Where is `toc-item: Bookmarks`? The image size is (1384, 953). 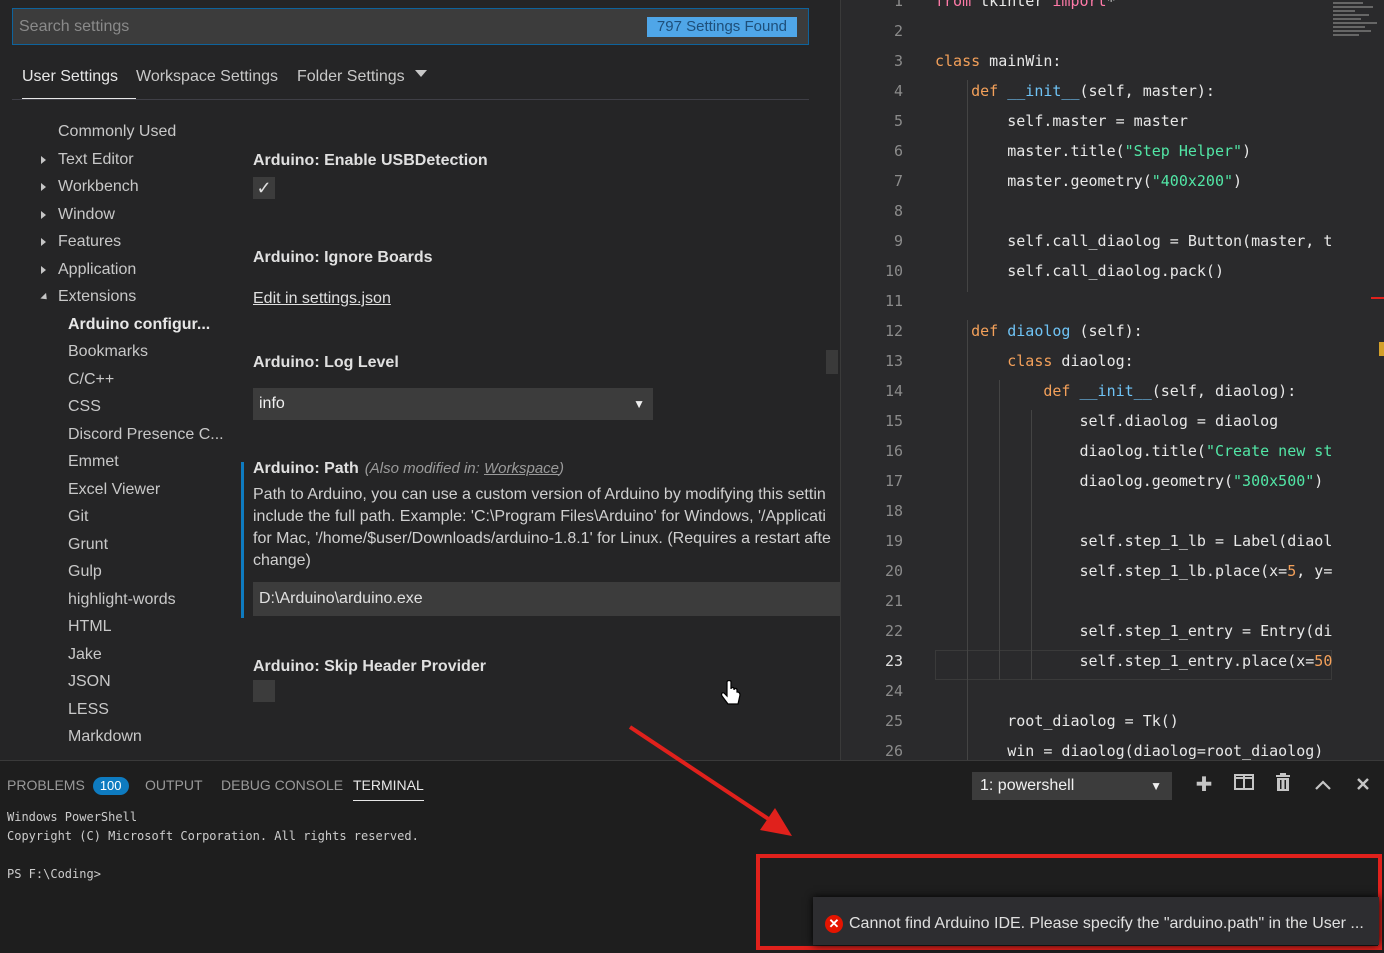 toc-item: Bookmarks is located at coordinates (126, 351).